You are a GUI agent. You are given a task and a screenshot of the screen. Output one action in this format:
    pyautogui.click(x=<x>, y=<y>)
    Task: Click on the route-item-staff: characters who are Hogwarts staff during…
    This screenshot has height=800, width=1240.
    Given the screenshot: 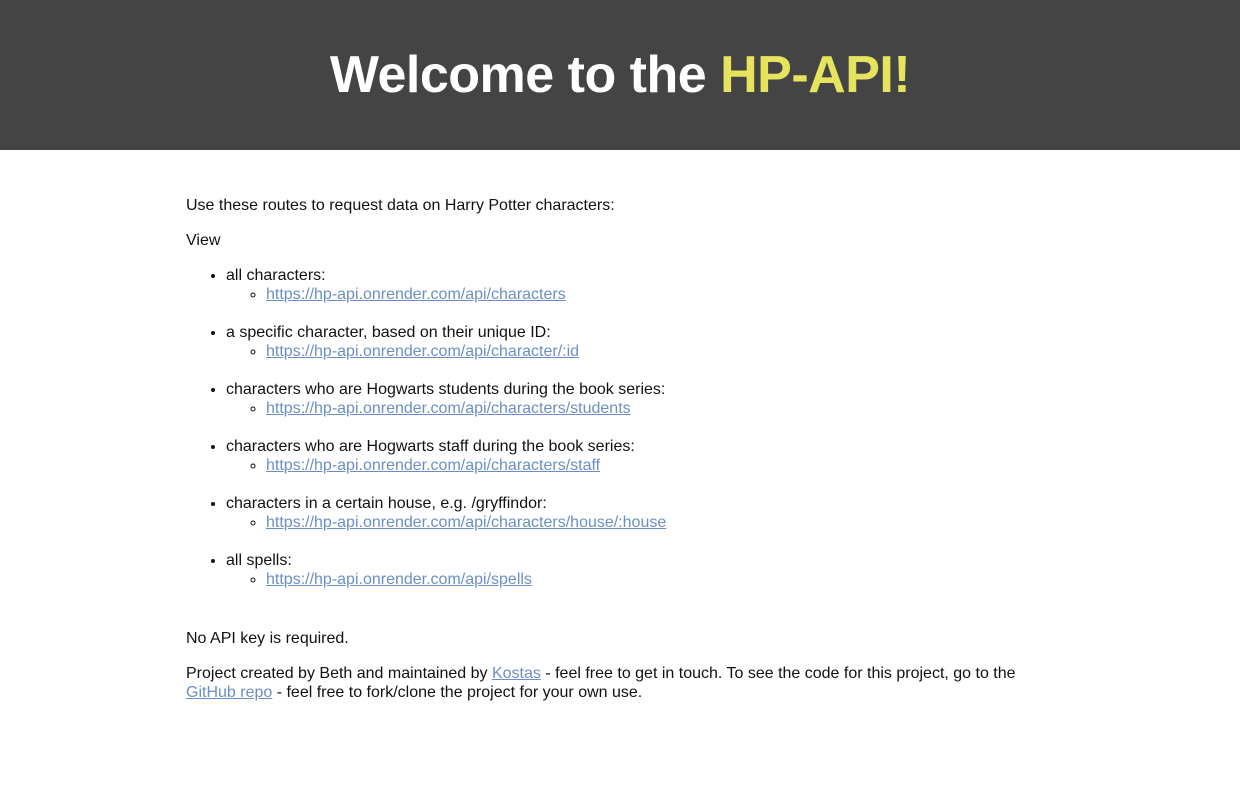 What is the action you would take?
    pyautogui.click(x=646, y=456)
    